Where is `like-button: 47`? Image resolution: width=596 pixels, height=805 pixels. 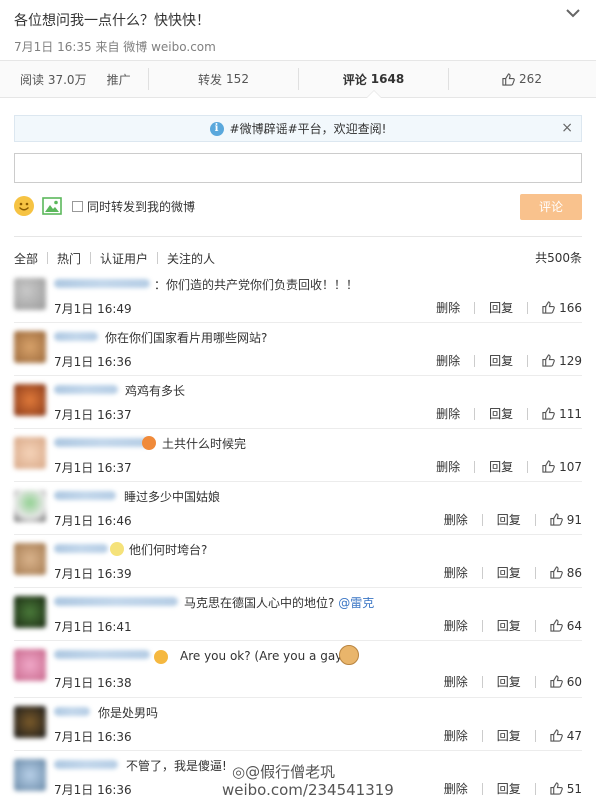 like-button: 47 is located at coordinates (566, 736).